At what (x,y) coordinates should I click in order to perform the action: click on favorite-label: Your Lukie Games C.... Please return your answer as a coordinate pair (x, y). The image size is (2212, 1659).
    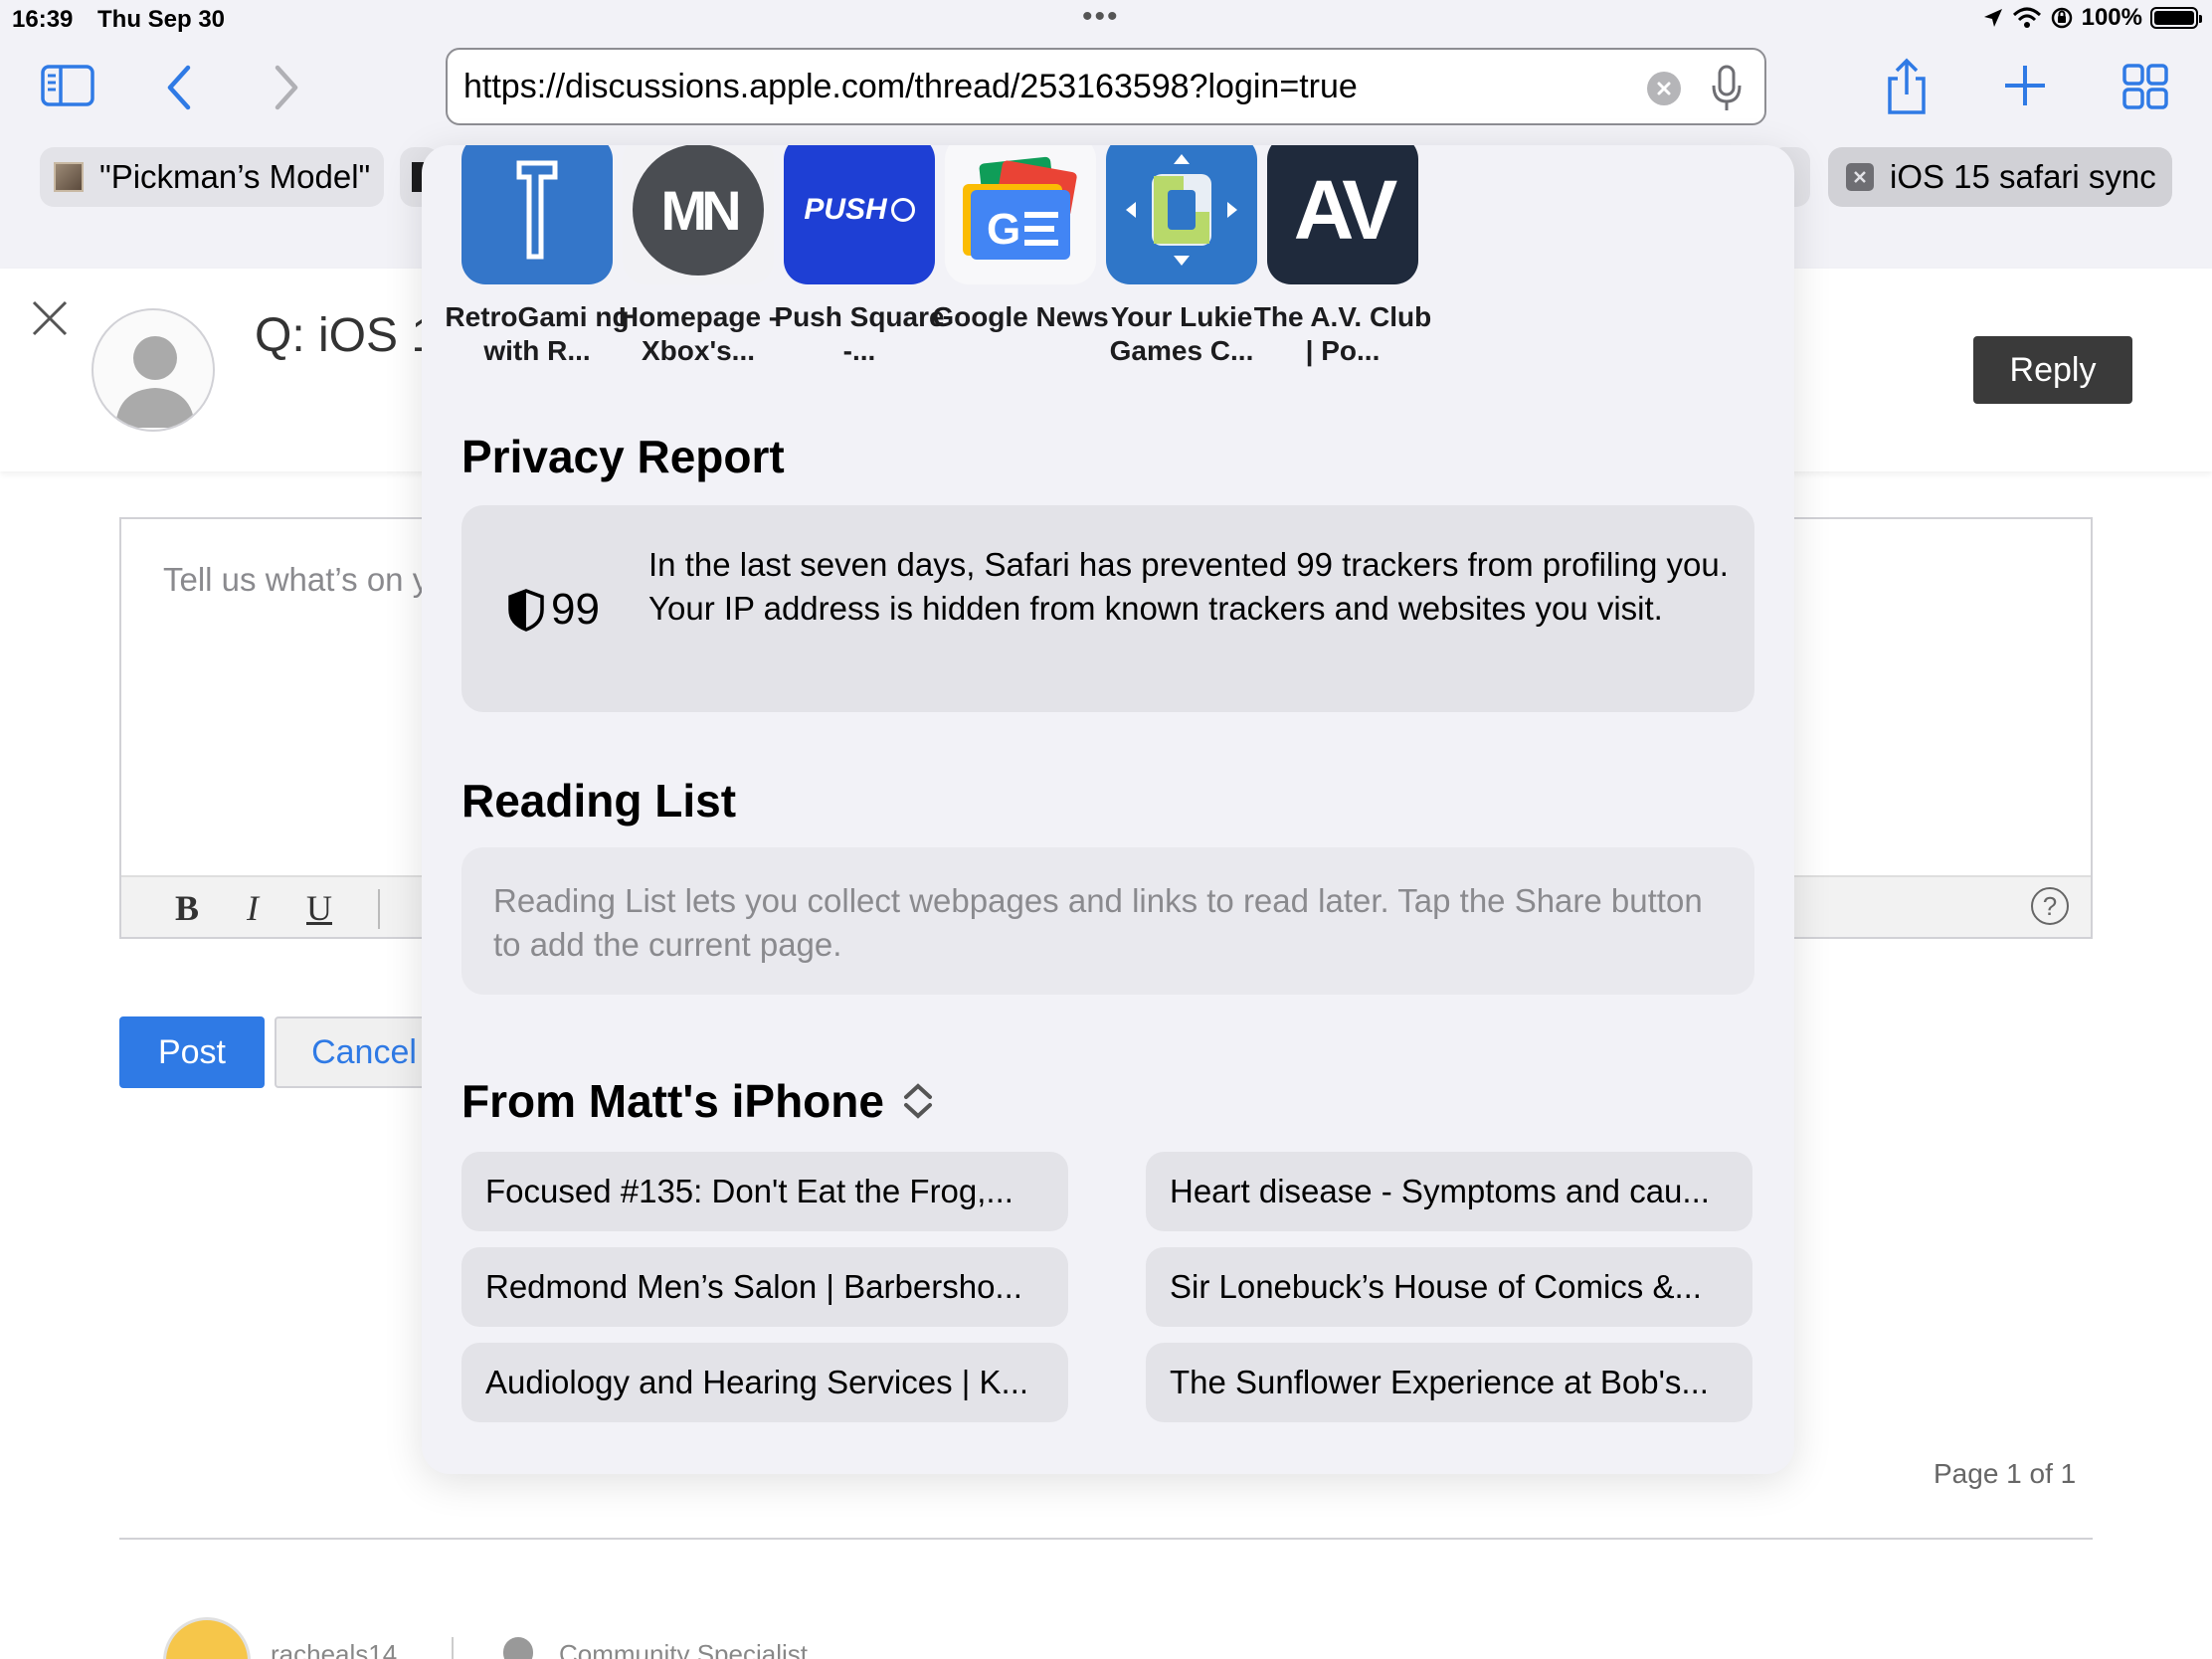
    Looking at the image, I should click on (1181, 333).